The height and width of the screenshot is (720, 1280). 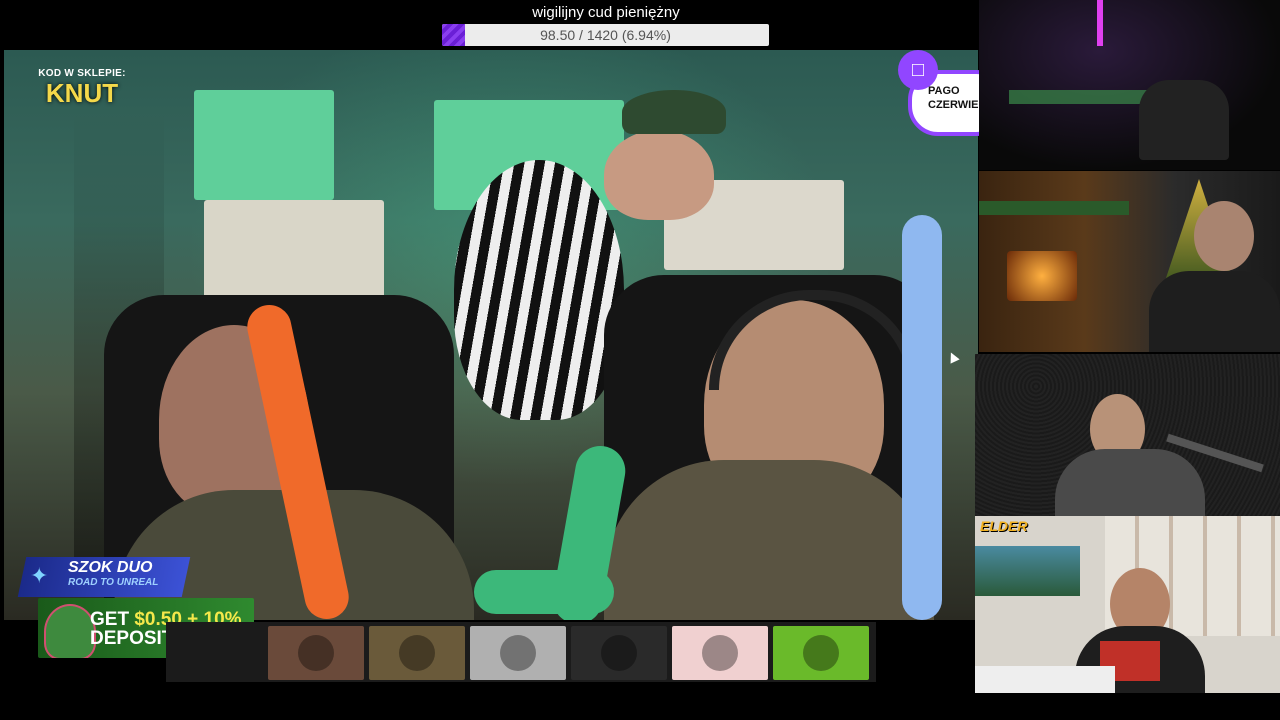 I want to click on logo-face-icon, so click(x=720, y=653).